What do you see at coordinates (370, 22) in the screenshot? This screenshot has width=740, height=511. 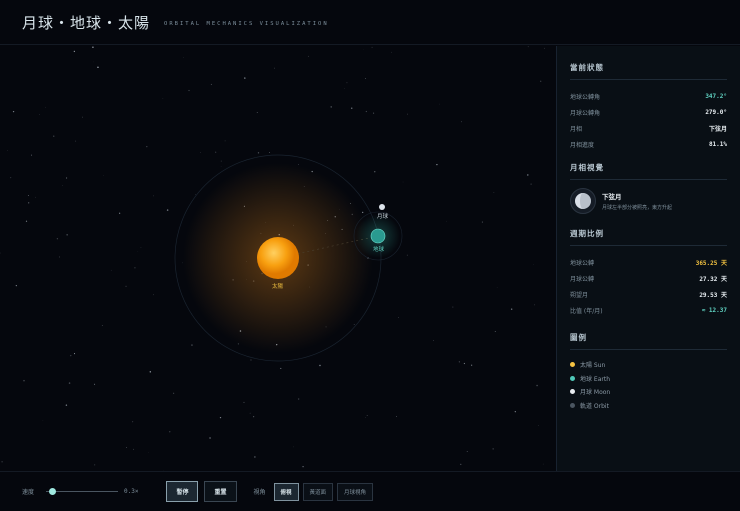 I see `header: 月球・地球・太陽 ORBITAL MECHANICS VISUALIZATION` at bounding box center [370, 22].